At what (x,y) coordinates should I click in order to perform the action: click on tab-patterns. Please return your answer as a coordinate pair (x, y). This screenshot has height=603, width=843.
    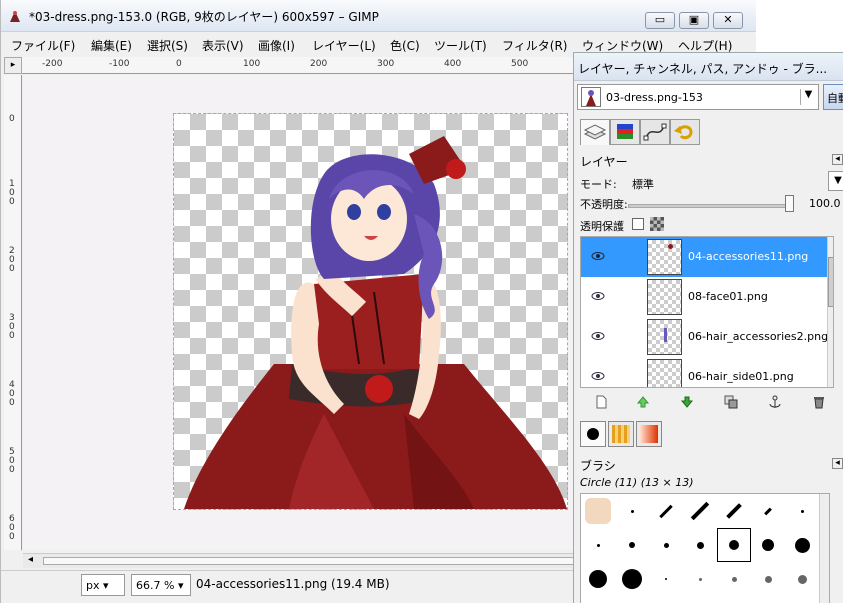
    Looking at the image, I should click on (621, 434).